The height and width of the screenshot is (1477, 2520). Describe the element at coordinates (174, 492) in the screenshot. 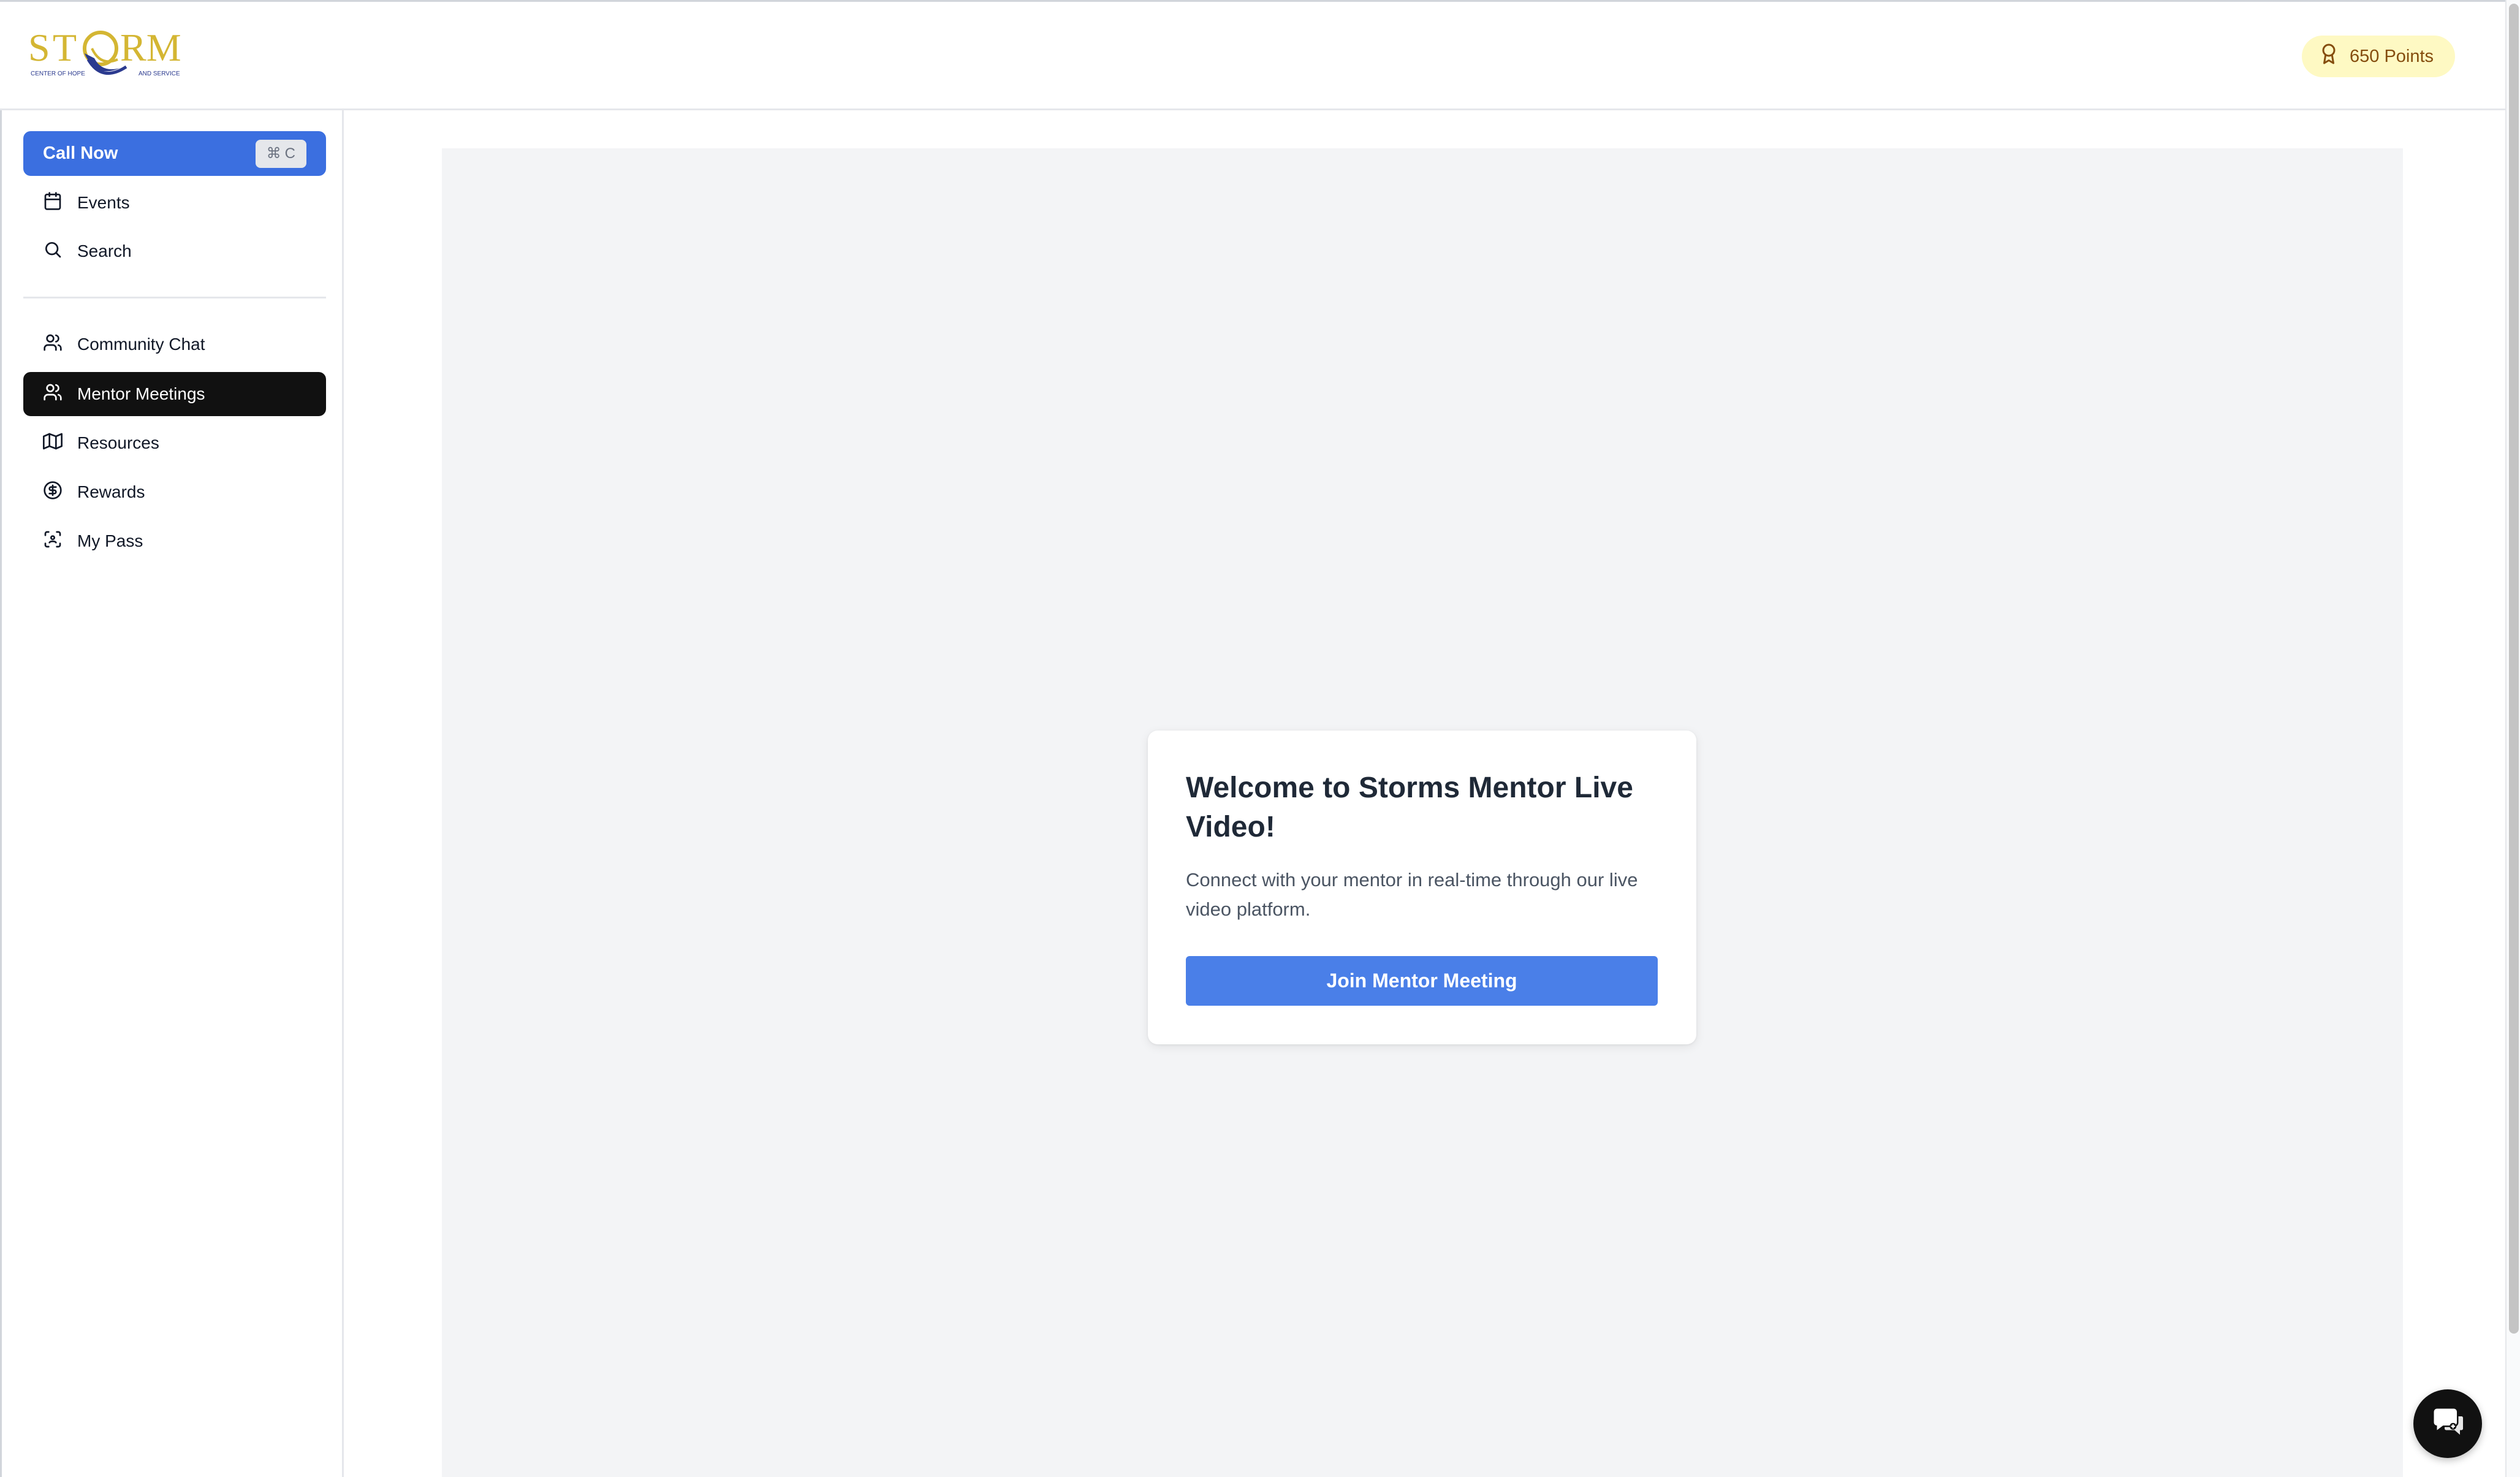

I see `sidebar-item-rewards: Rewards` at that location.